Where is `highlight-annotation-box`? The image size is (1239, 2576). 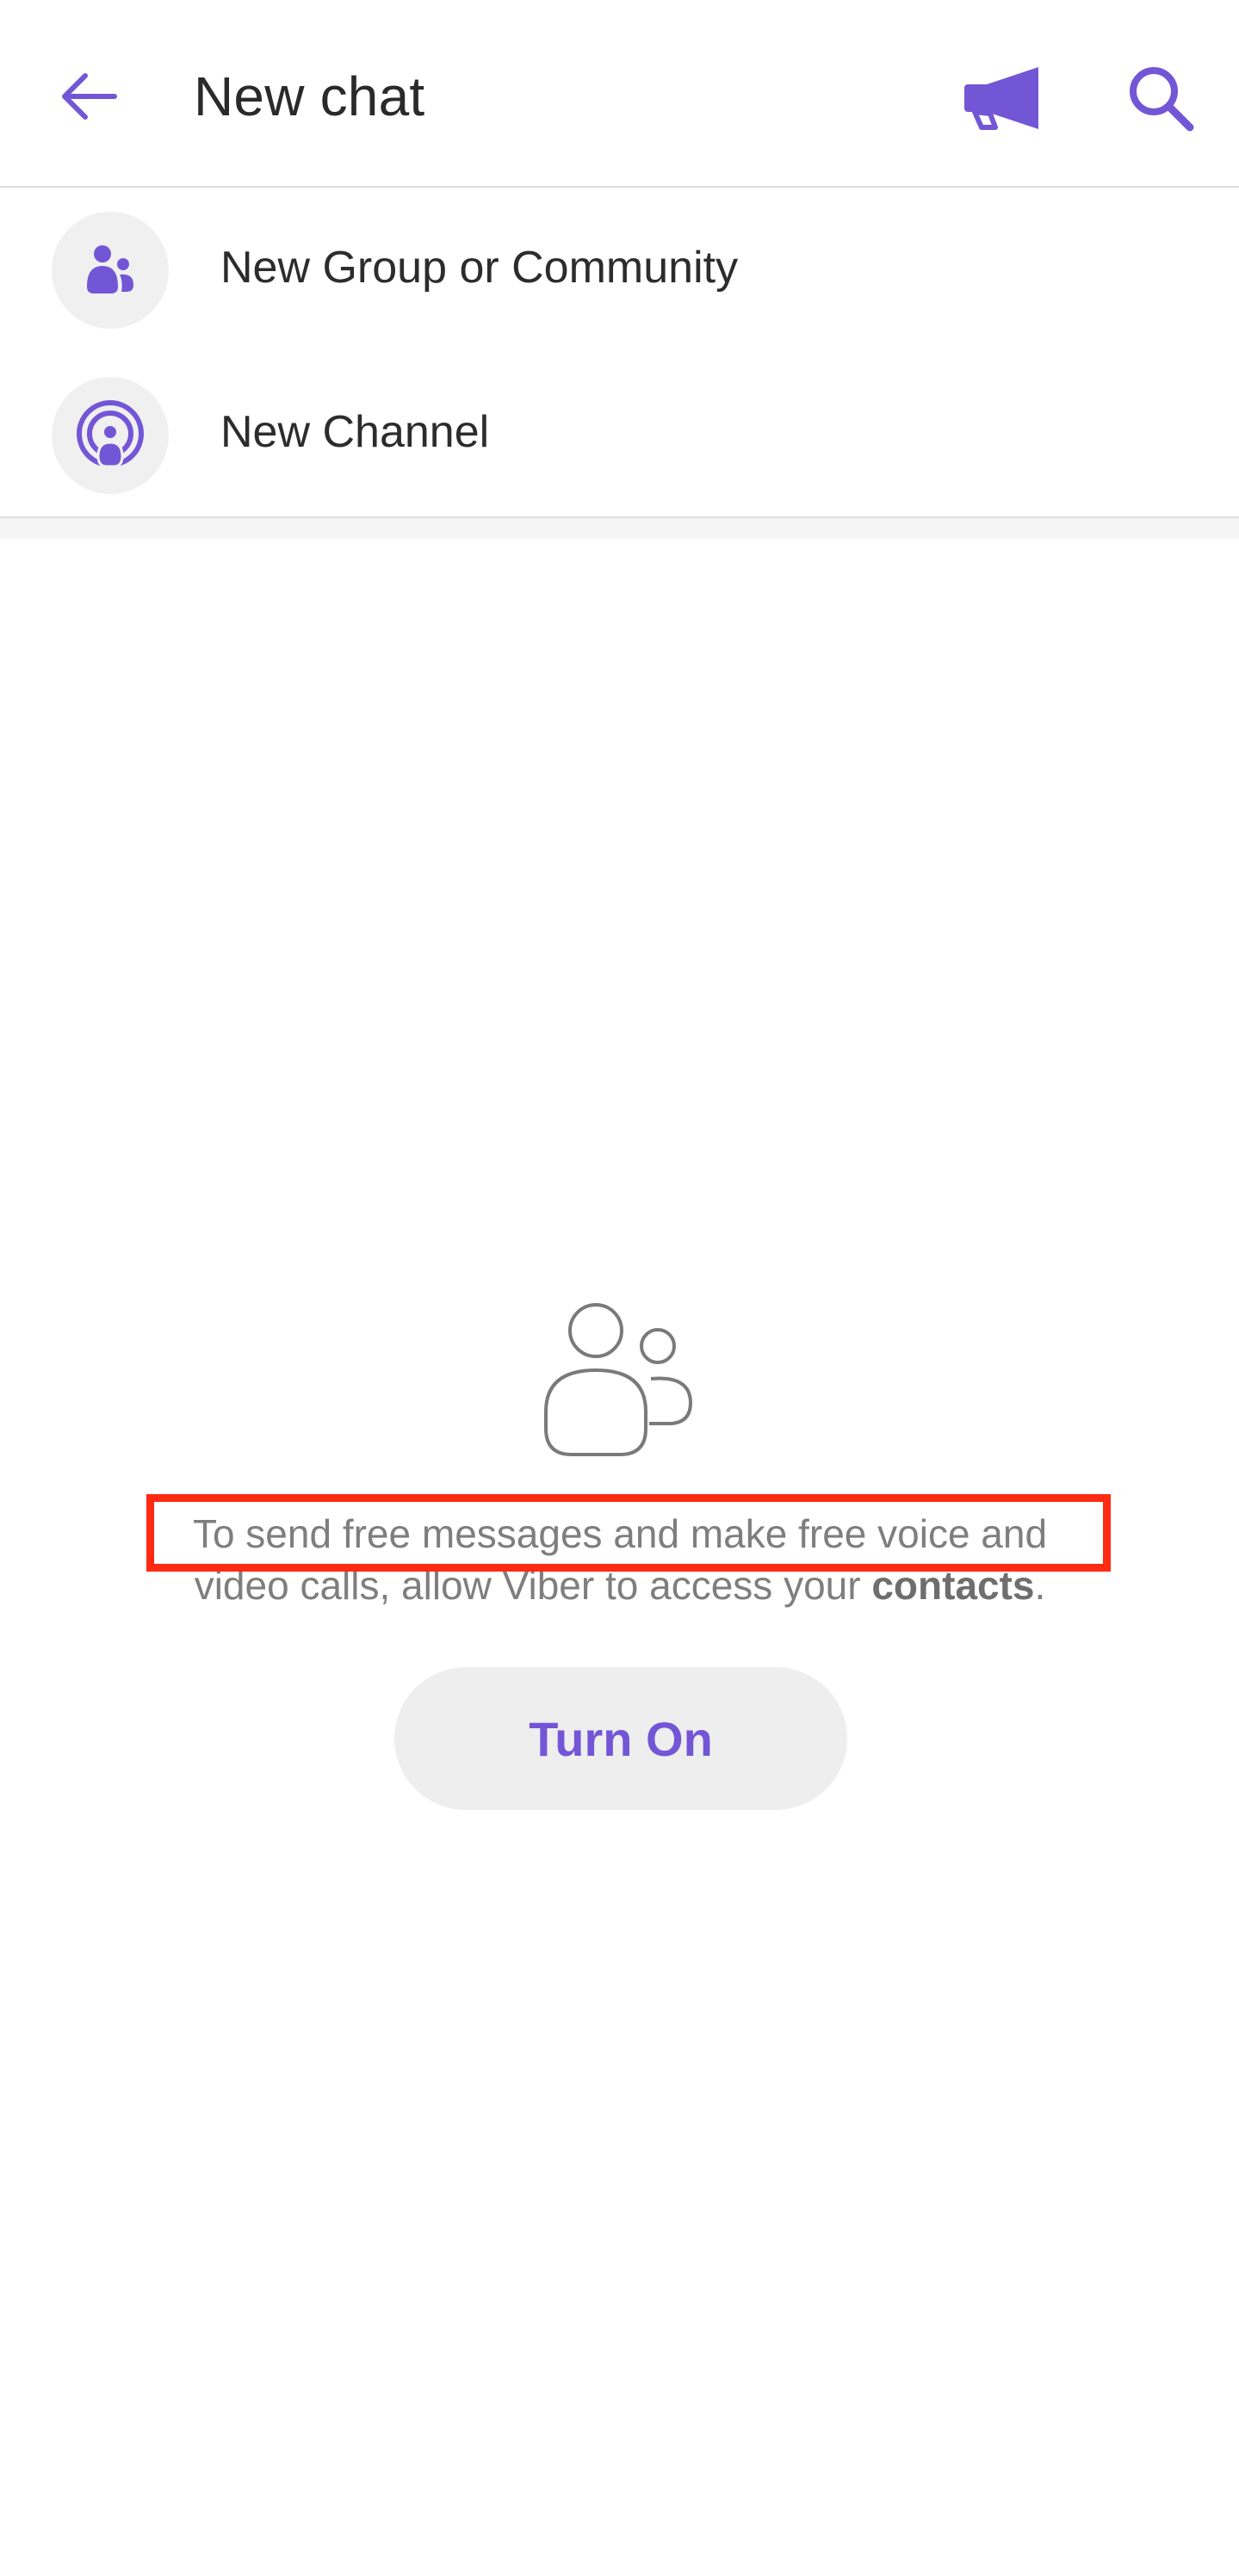
highlight-annotation-box is located at coordinates (628, 1533).